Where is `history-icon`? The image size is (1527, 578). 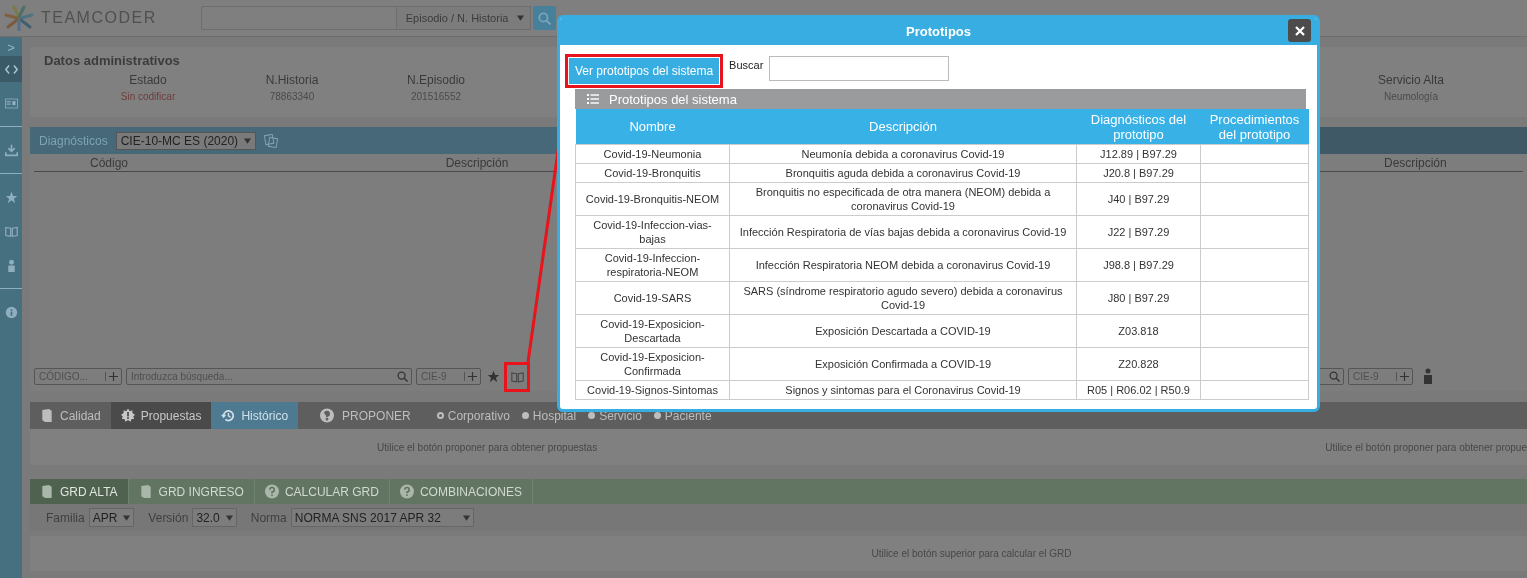 history-icon is located at coordinates (228, 415).